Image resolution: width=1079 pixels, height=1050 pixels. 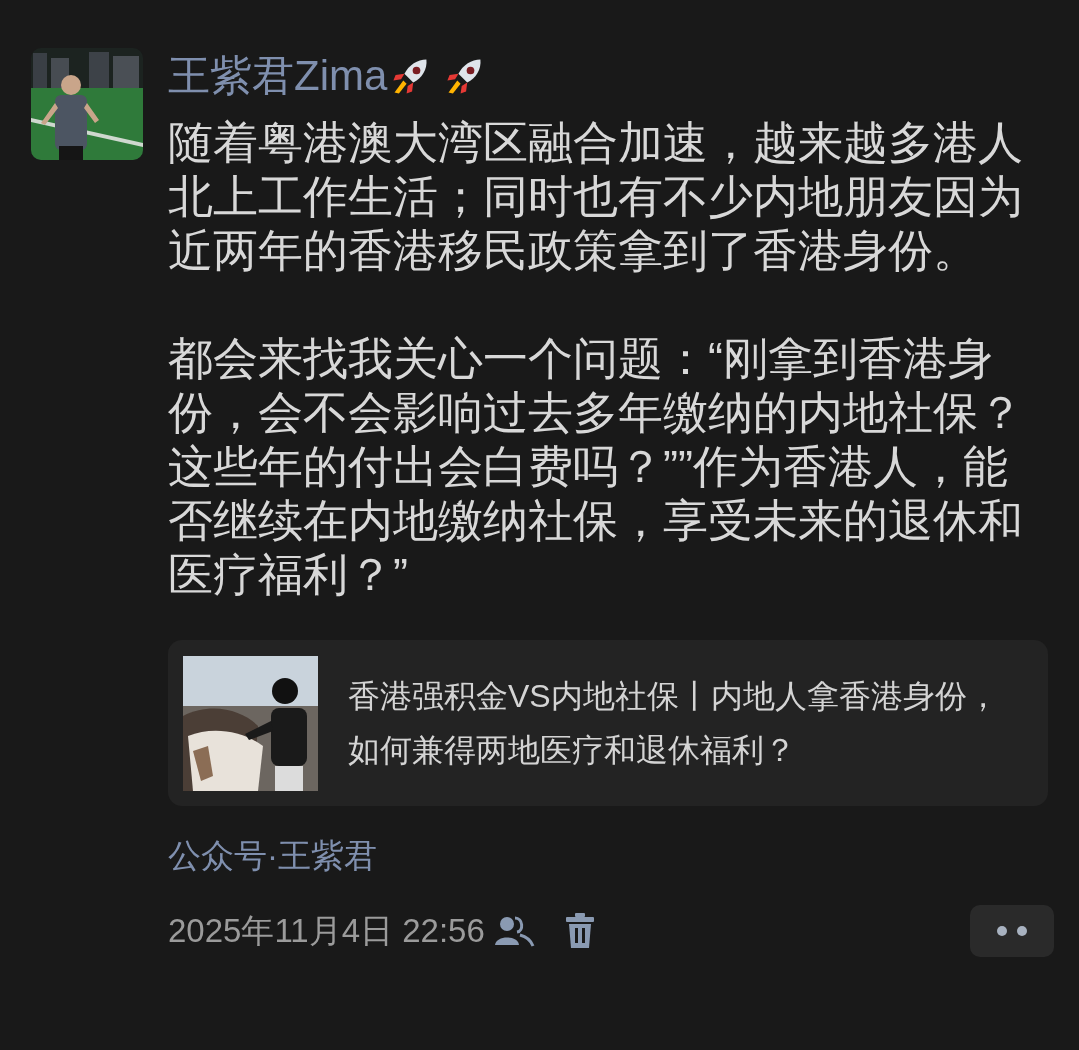 I want to click on timestamp: 2025年11月4日 22:56, so click(x=326, y=931).